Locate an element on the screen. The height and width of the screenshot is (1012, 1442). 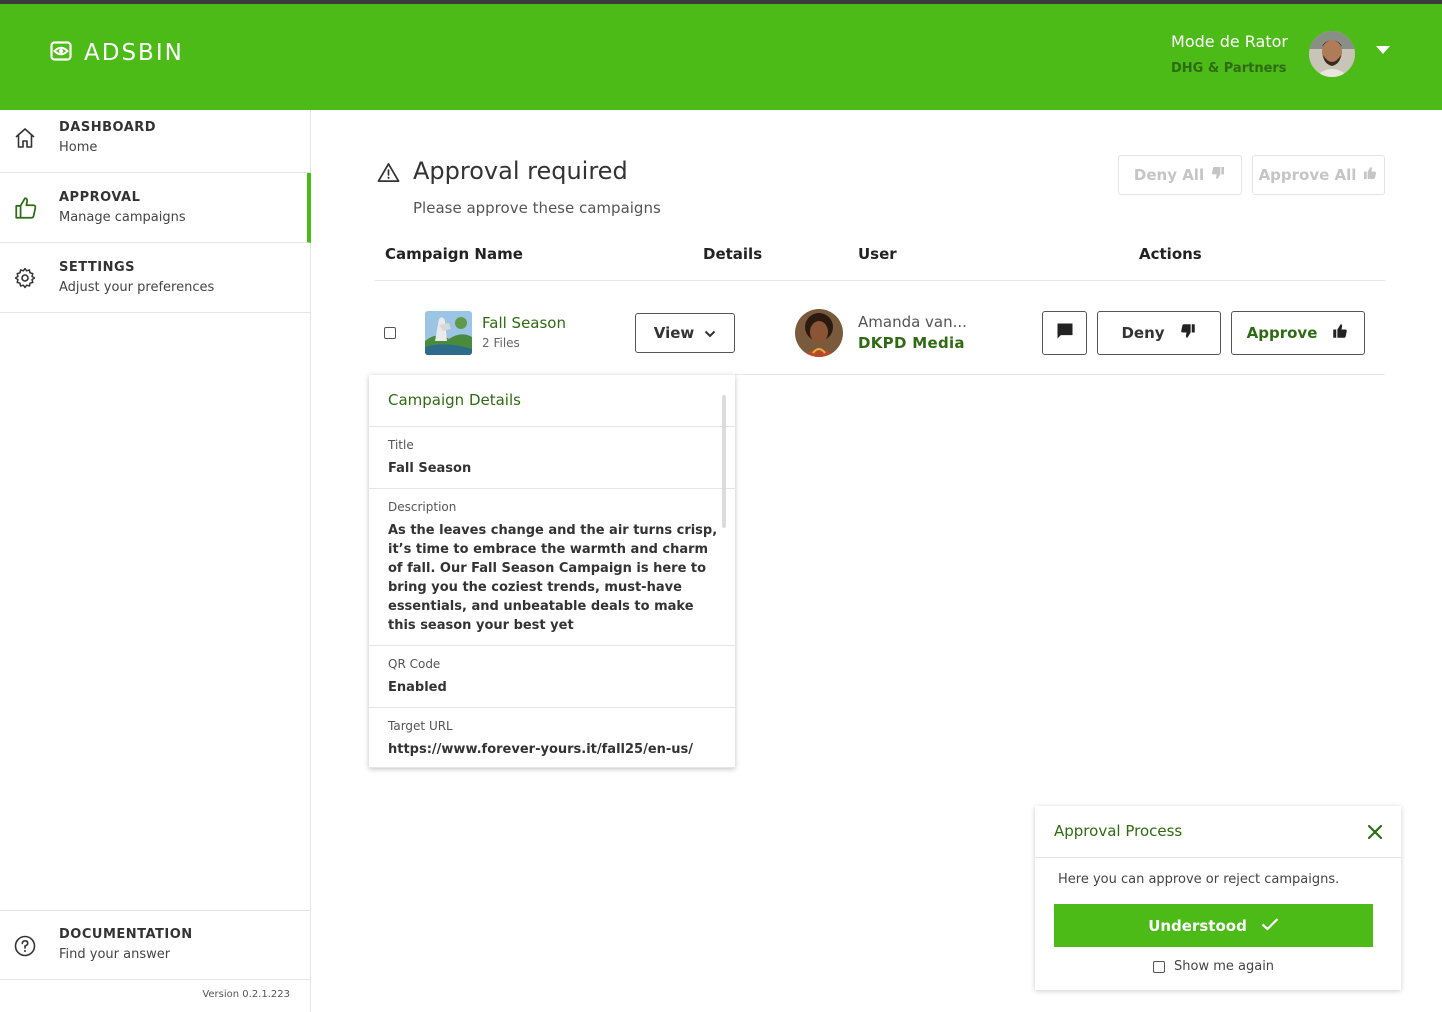
column-header-user: User is located at coordinates (877, 254).